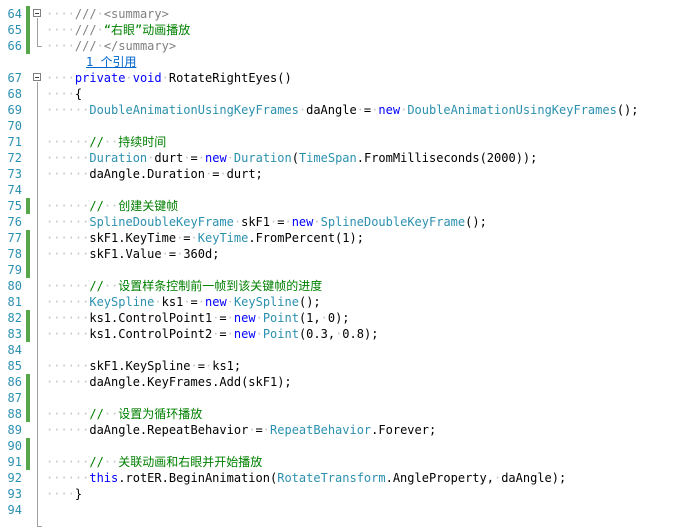  Describe the element at coordinates (14, 366) in the screenshot. I see `line-number: 85` at that location.